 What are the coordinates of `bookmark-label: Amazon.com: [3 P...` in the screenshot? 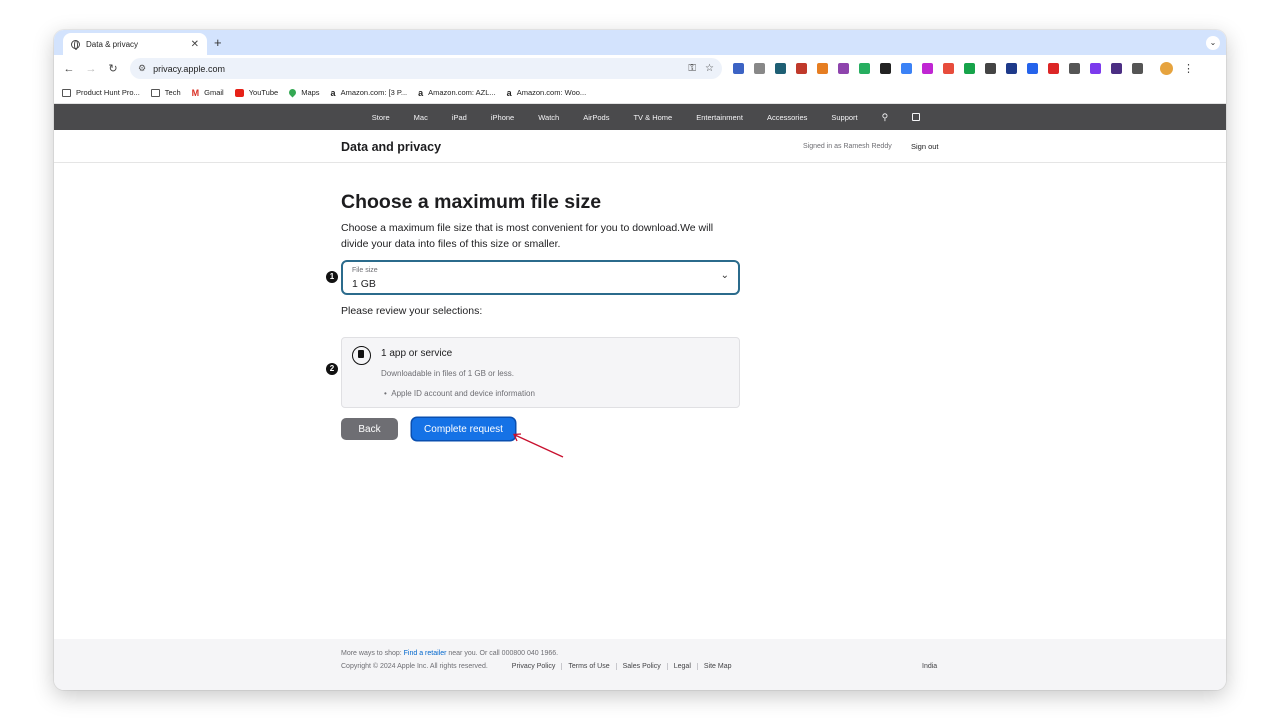 It's located at (374, 92).